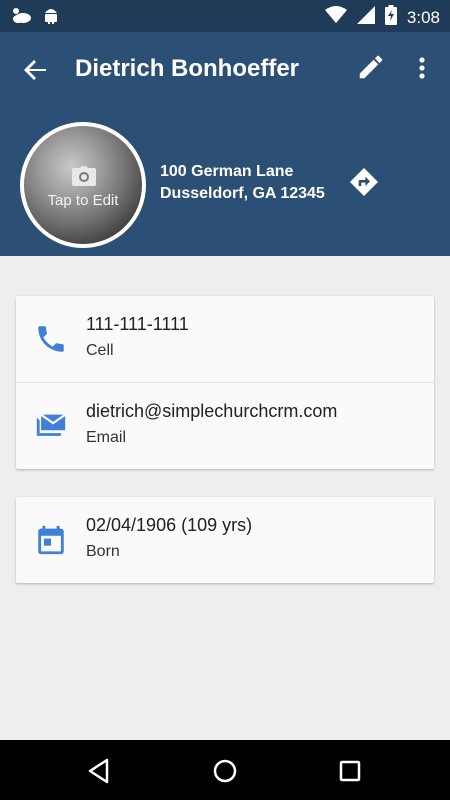 The height and width of the screenshot is (800, 450). What do you see at coordinates (422, 69) in the screenshot?
I see `overflow-menu-icon` at bounding box center [422, 69].